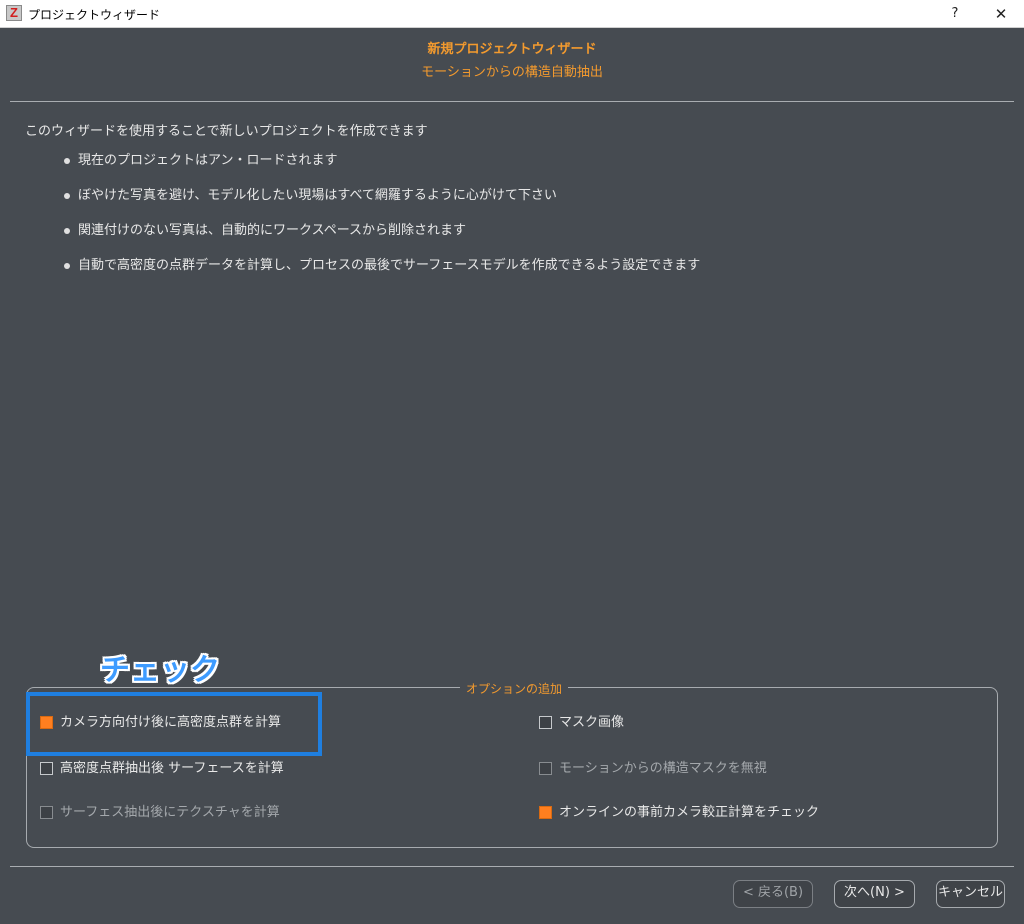 The height and width of the screenshot is (924, 1024). I want to click on window-title: プロジェクトウィザード, so click(94, 15).